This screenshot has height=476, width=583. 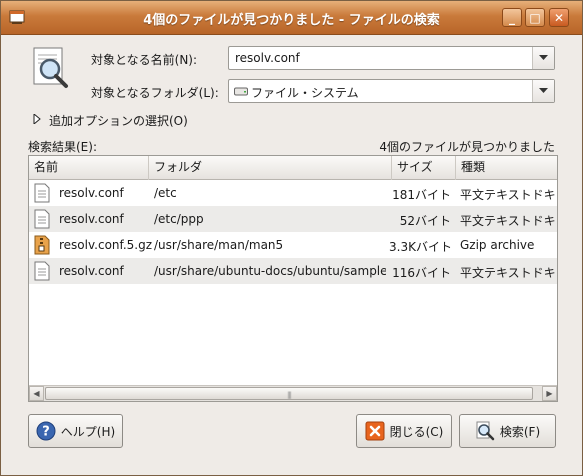 I want to click on cell-size: 181バイト, so click(x=421, y=195).